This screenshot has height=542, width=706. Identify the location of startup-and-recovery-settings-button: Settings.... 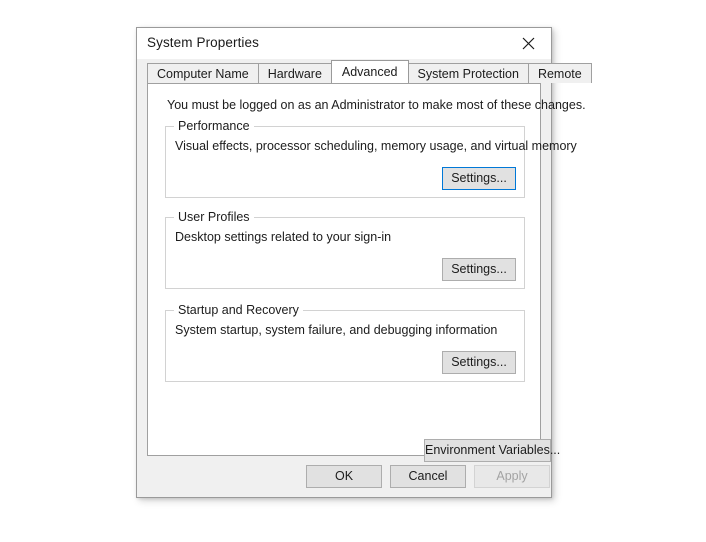
(479, 362).